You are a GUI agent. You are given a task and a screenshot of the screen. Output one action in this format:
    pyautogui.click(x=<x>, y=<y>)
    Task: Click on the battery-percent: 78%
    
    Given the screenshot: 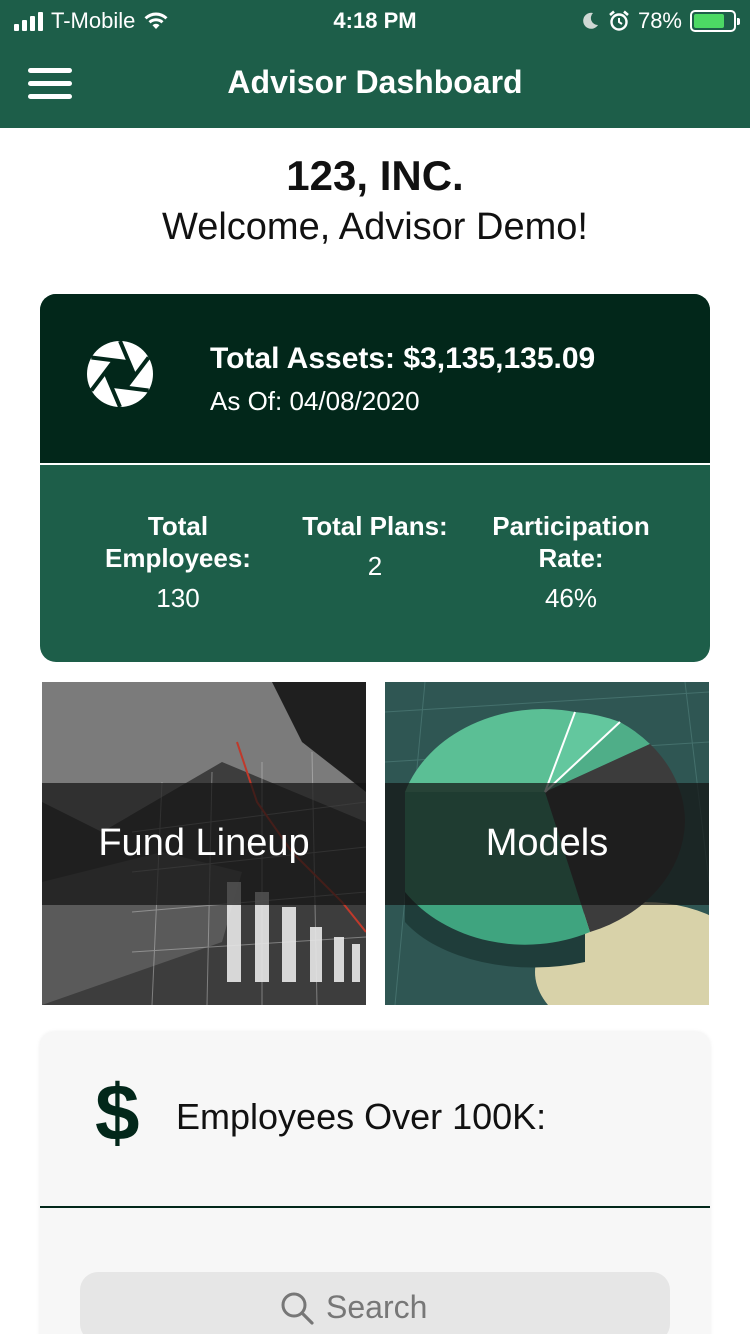 What is the action you would take?
    pyautogui.click(x=659, y=20)
    